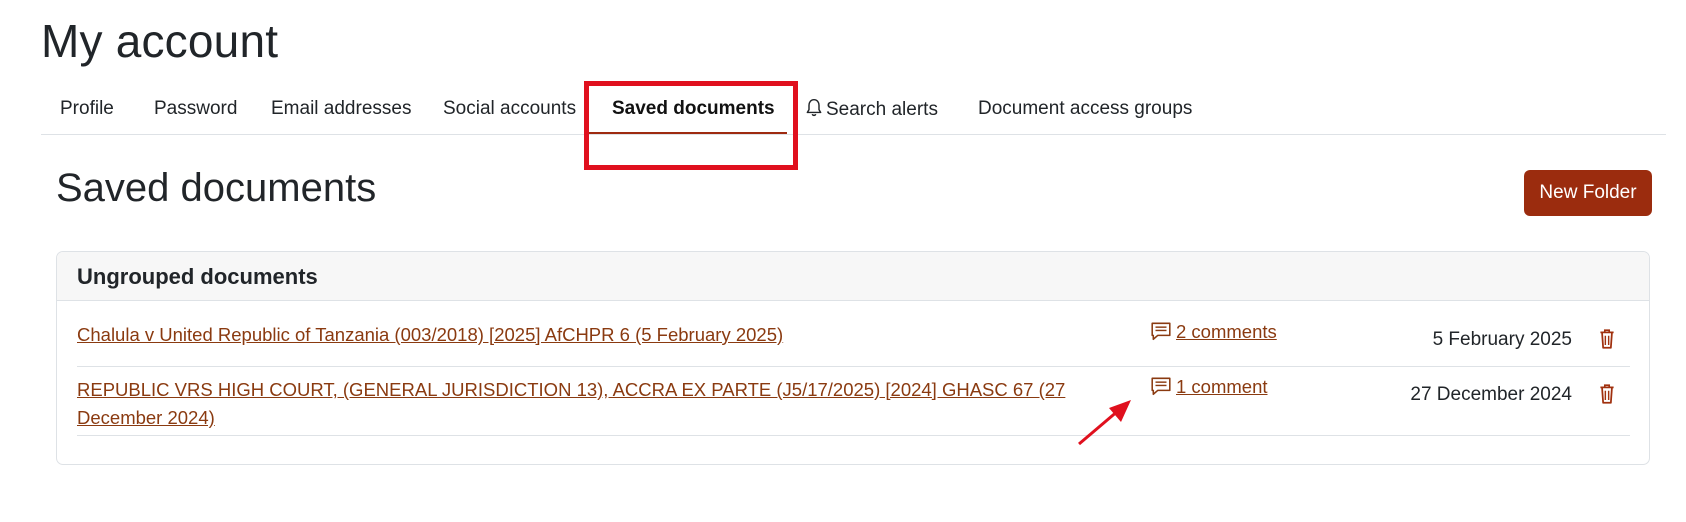 The height and width of the screenshot is (522, 1686). What do you see at coordinates (1491, 394) in the screenshot?
I see `document-date: 27 December 2024` at bounding box center [1491, 394].